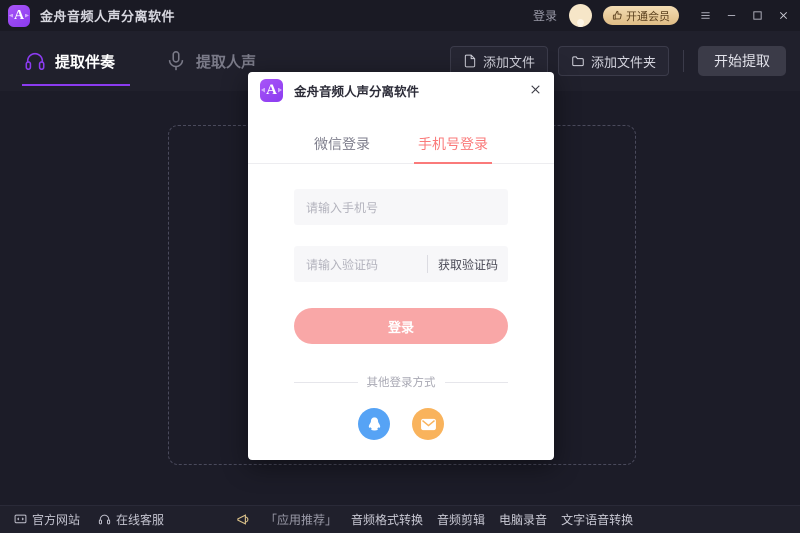 The image size is (800, 533). Describe the element at coordinates (140, 520) in the screenshot. I see `online-service-label: 在线客服` at that location.